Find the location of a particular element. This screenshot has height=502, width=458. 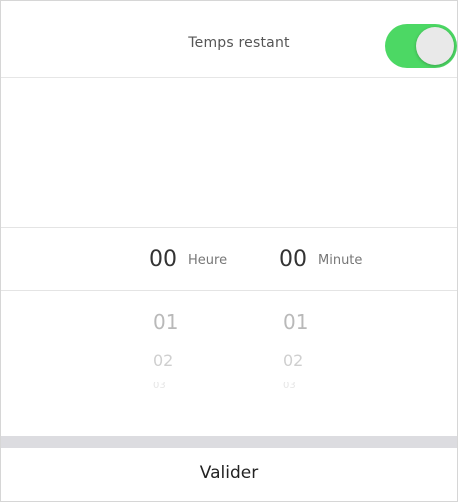

hour-option: 02 is located at coordinates (163, 361).